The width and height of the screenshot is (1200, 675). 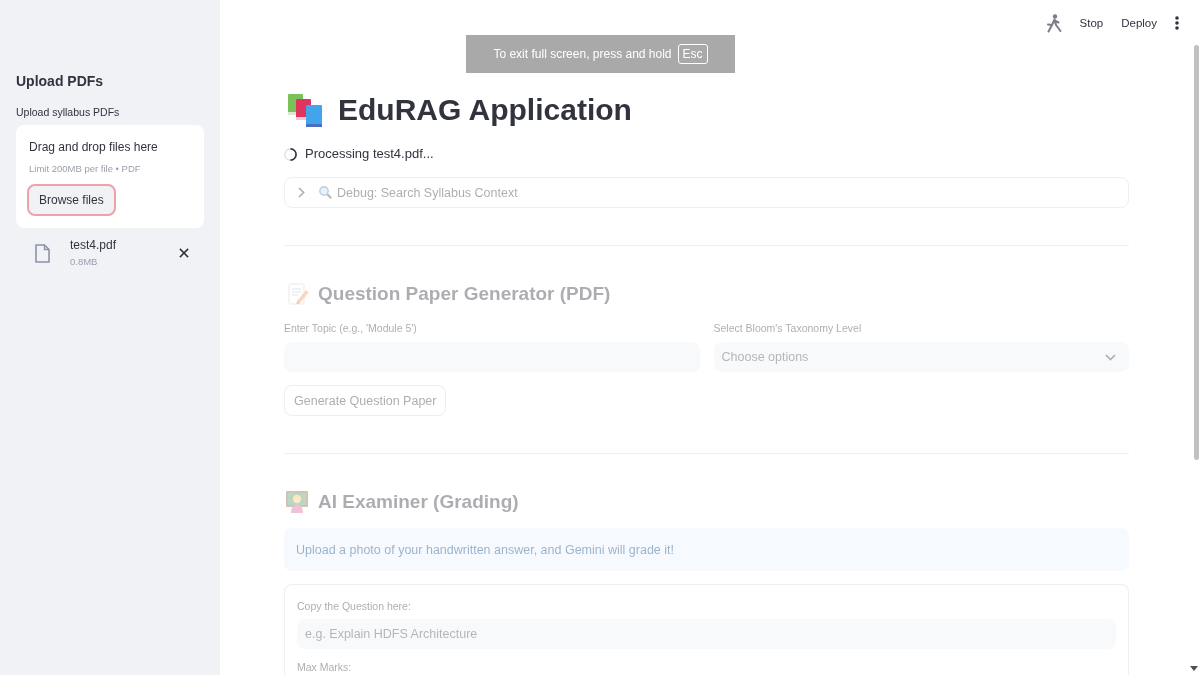 I want to click on info-message: Upload a photo of your handwritten answer, and Gemini will grade it!, so click(x=706, y=549).